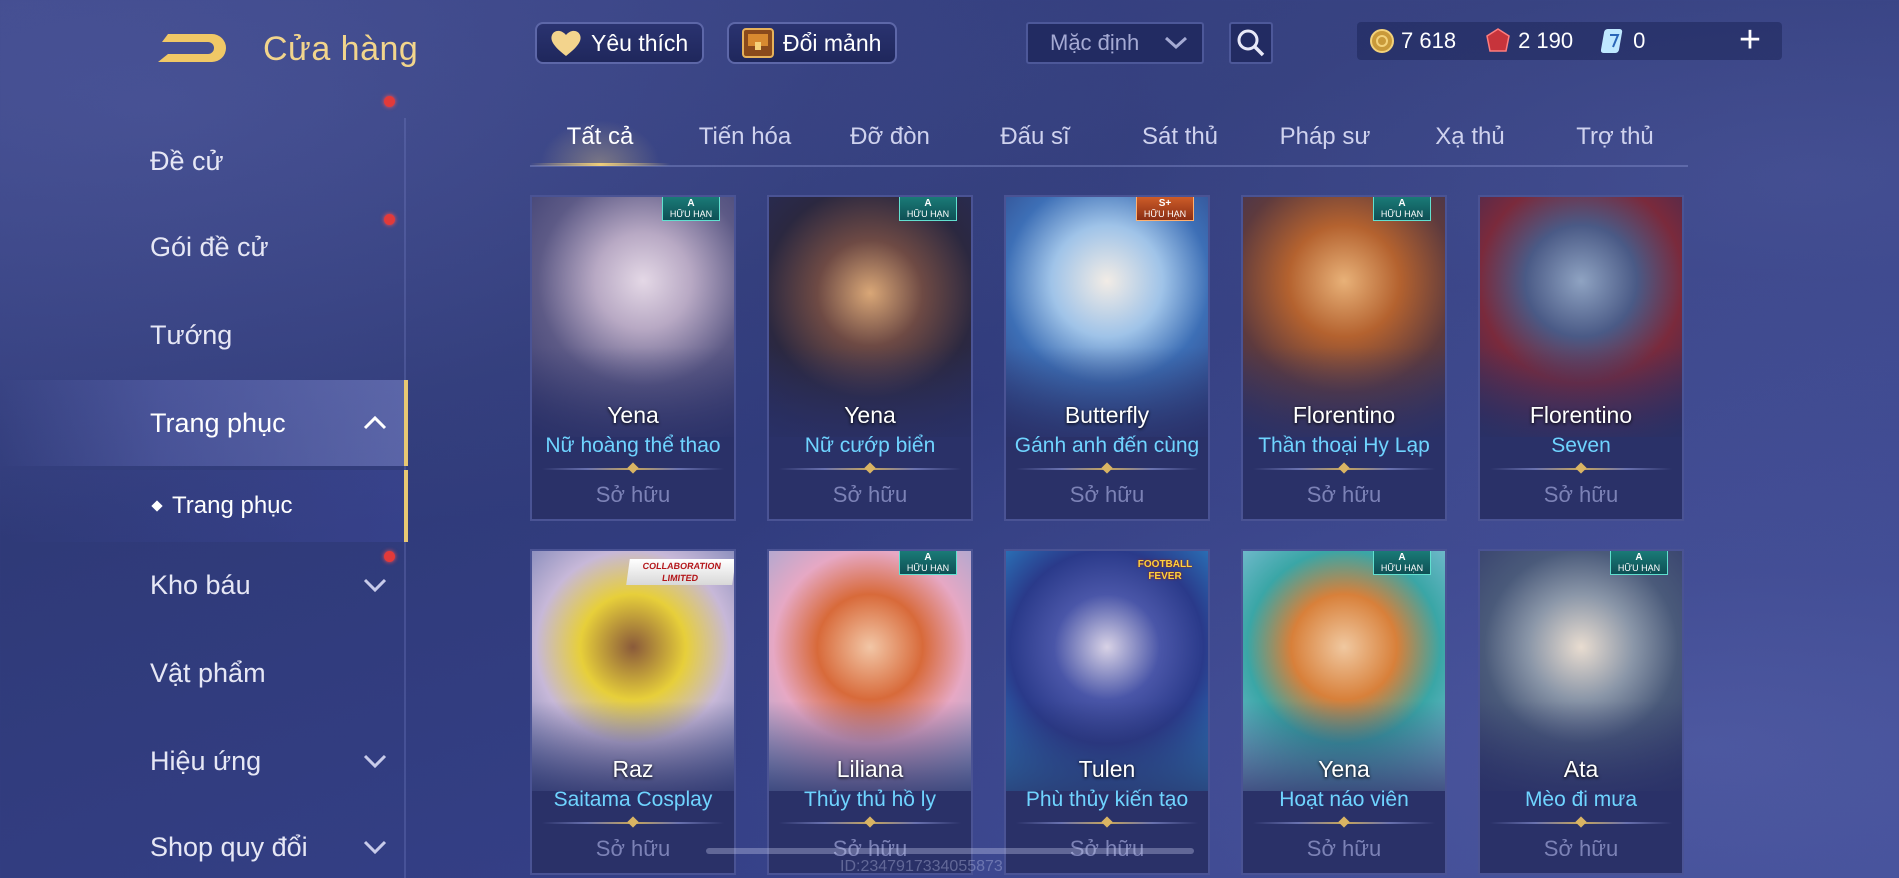  I want to click on voucher-amount: 2 190, so click(1546, 40).